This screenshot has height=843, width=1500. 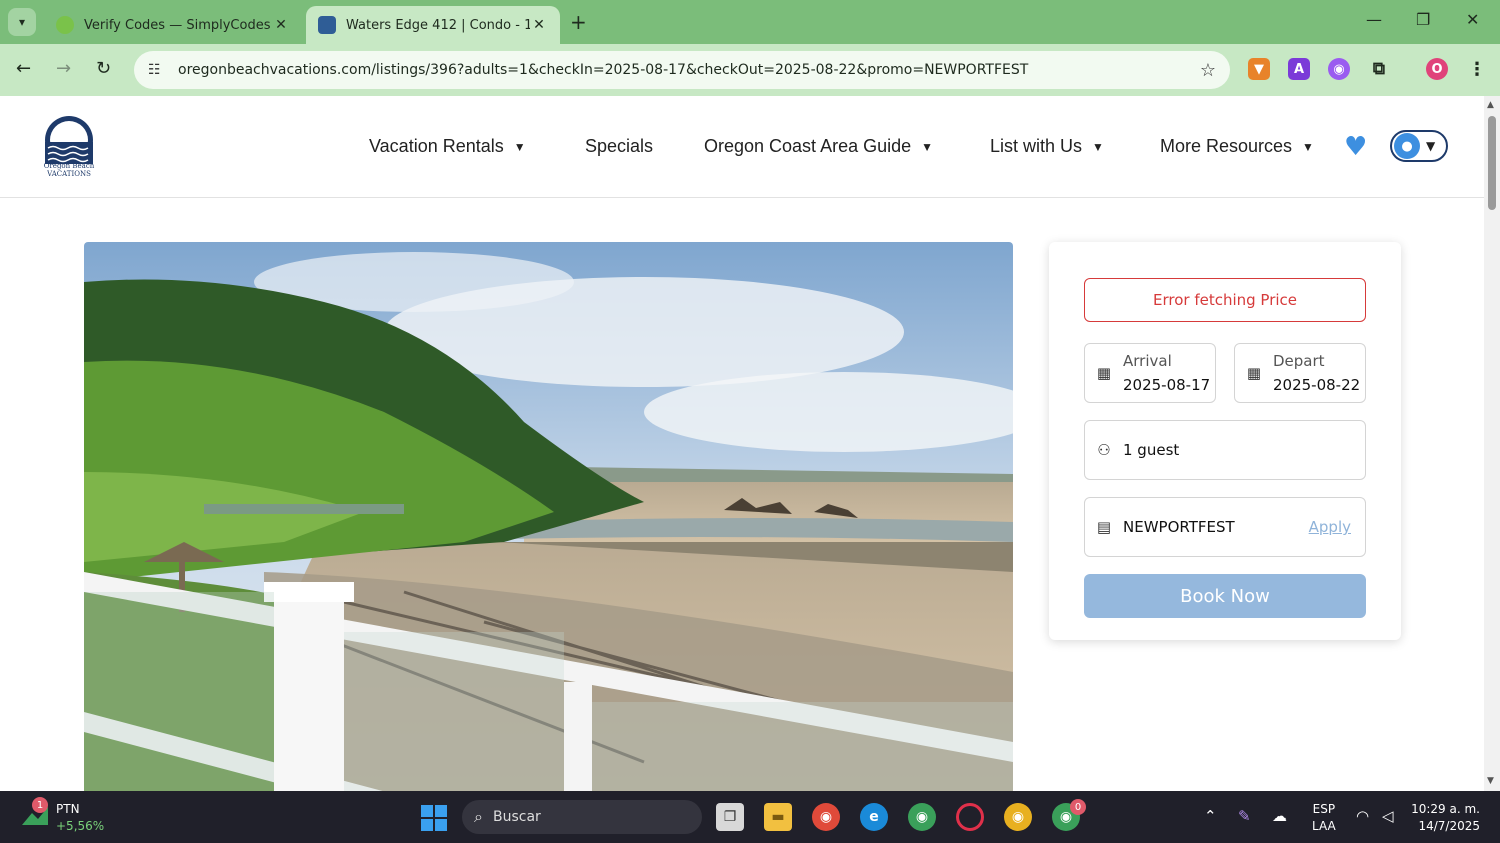 I want to click on promo-code-value: NEWPORTFEST, so click(x=1179, y=527).